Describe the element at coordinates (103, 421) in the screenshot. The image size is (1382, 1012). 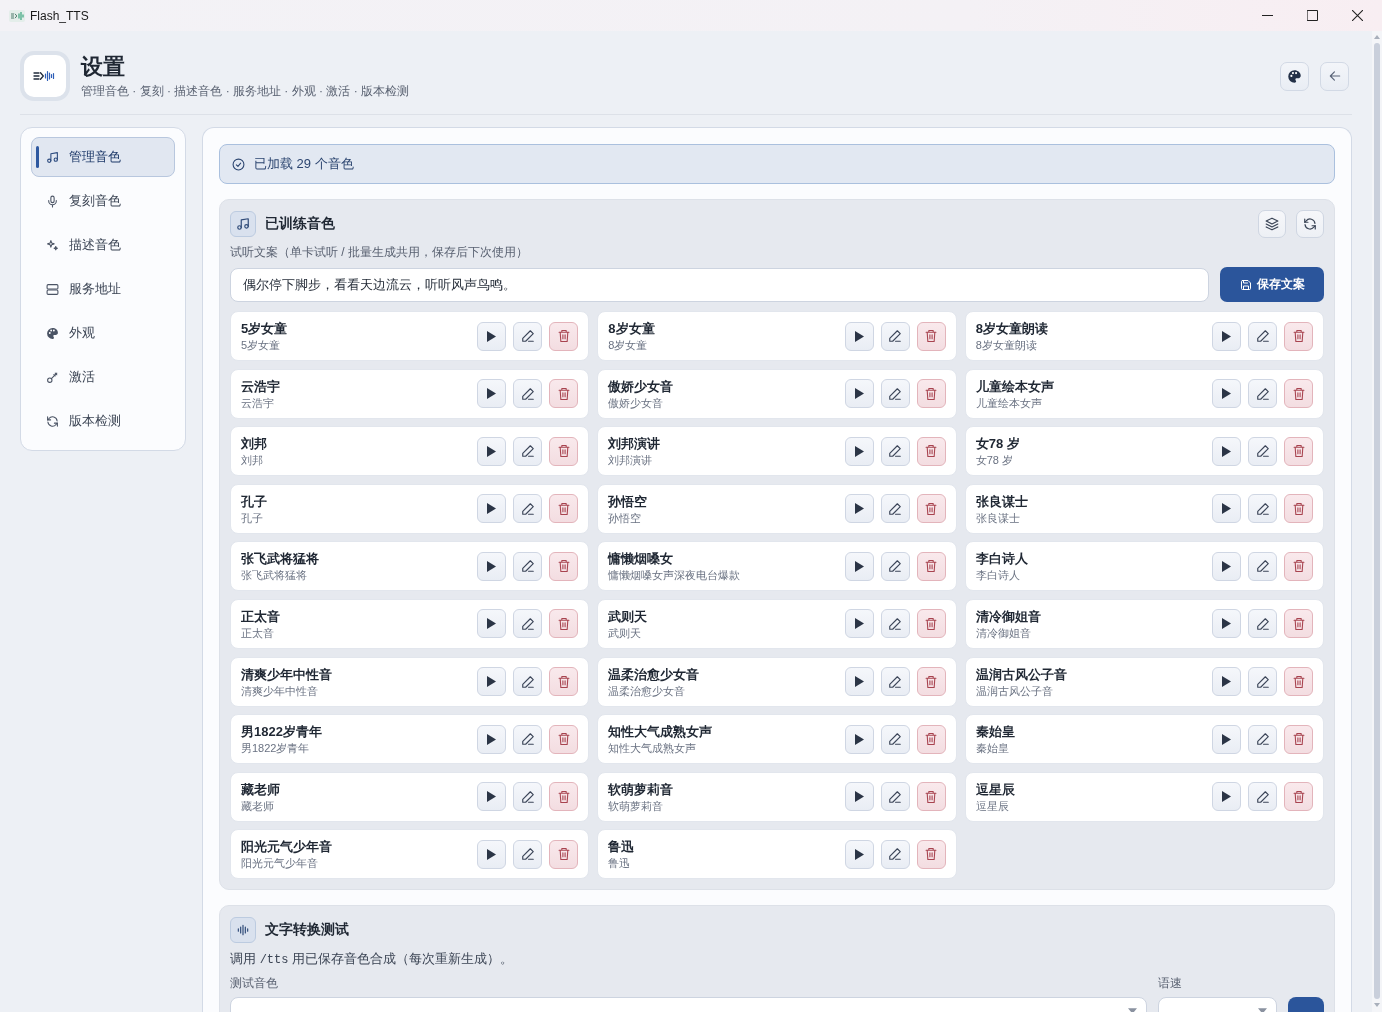
I see `sidebar-item: 版本检测` at that location.